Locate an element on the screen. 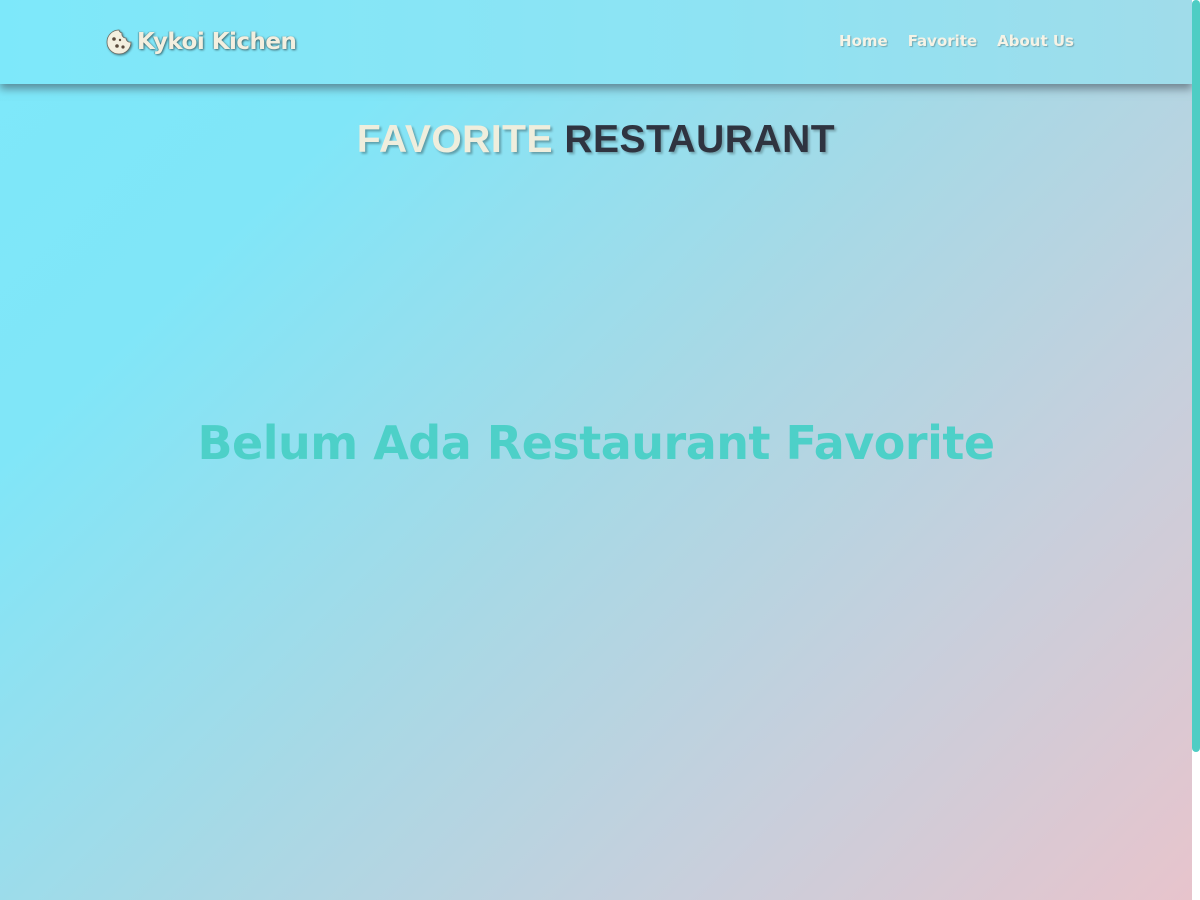 This screenshot has width=1200, height=900. nav-links: Home Favorite About Us is located at coordinates (956, 41).